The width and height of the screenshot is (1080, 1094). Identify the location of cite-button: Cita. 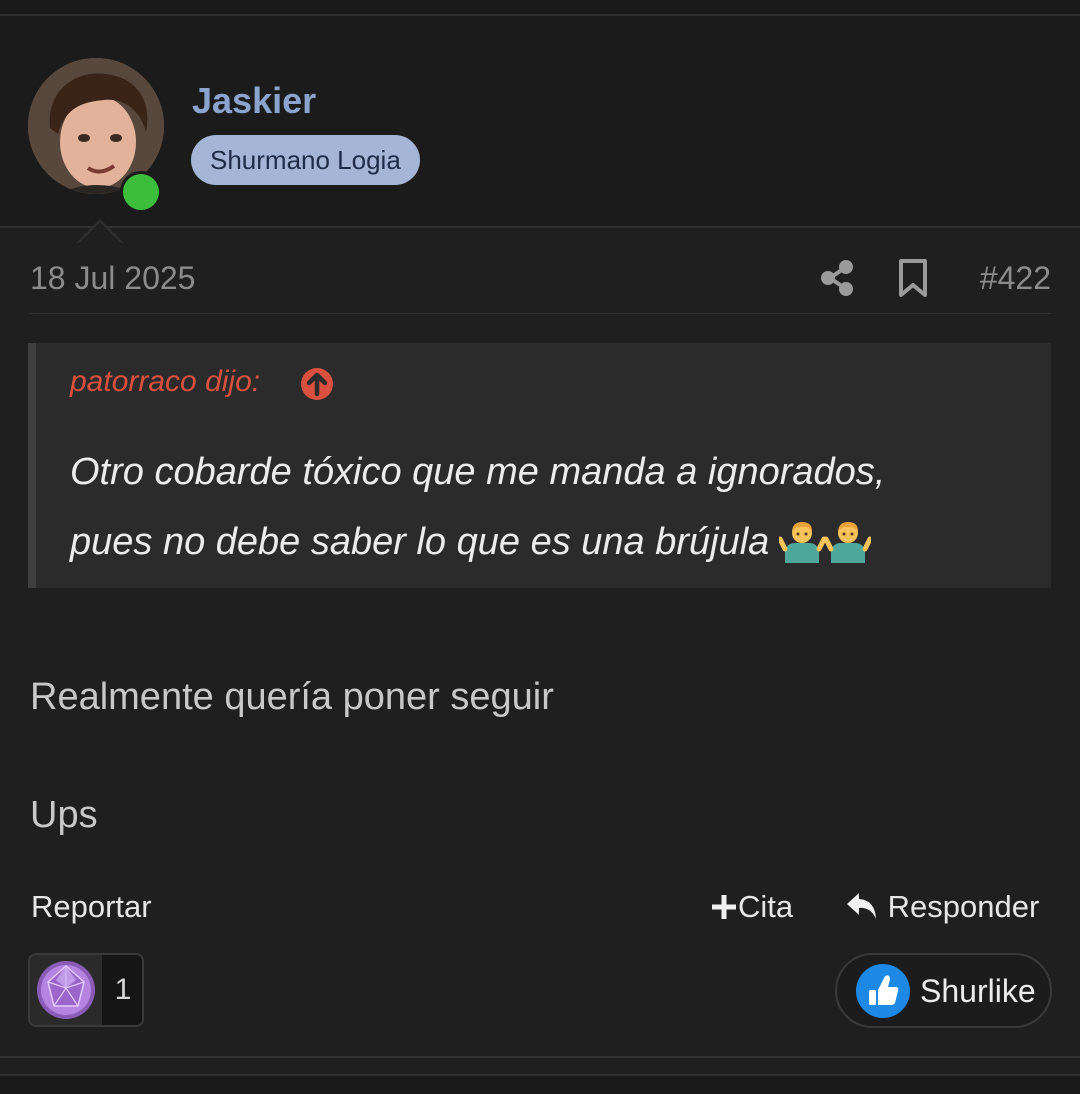
(751, 907).